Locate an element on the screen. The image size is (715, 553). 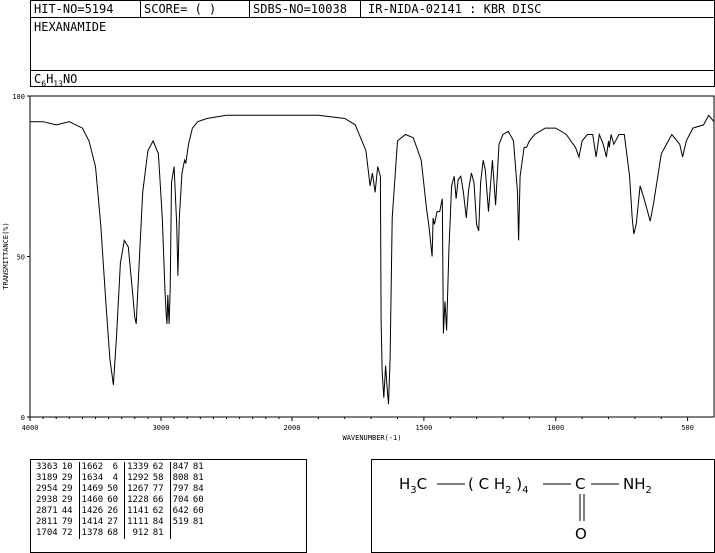
peak-wavenumber is located at coordinates (180, 533).